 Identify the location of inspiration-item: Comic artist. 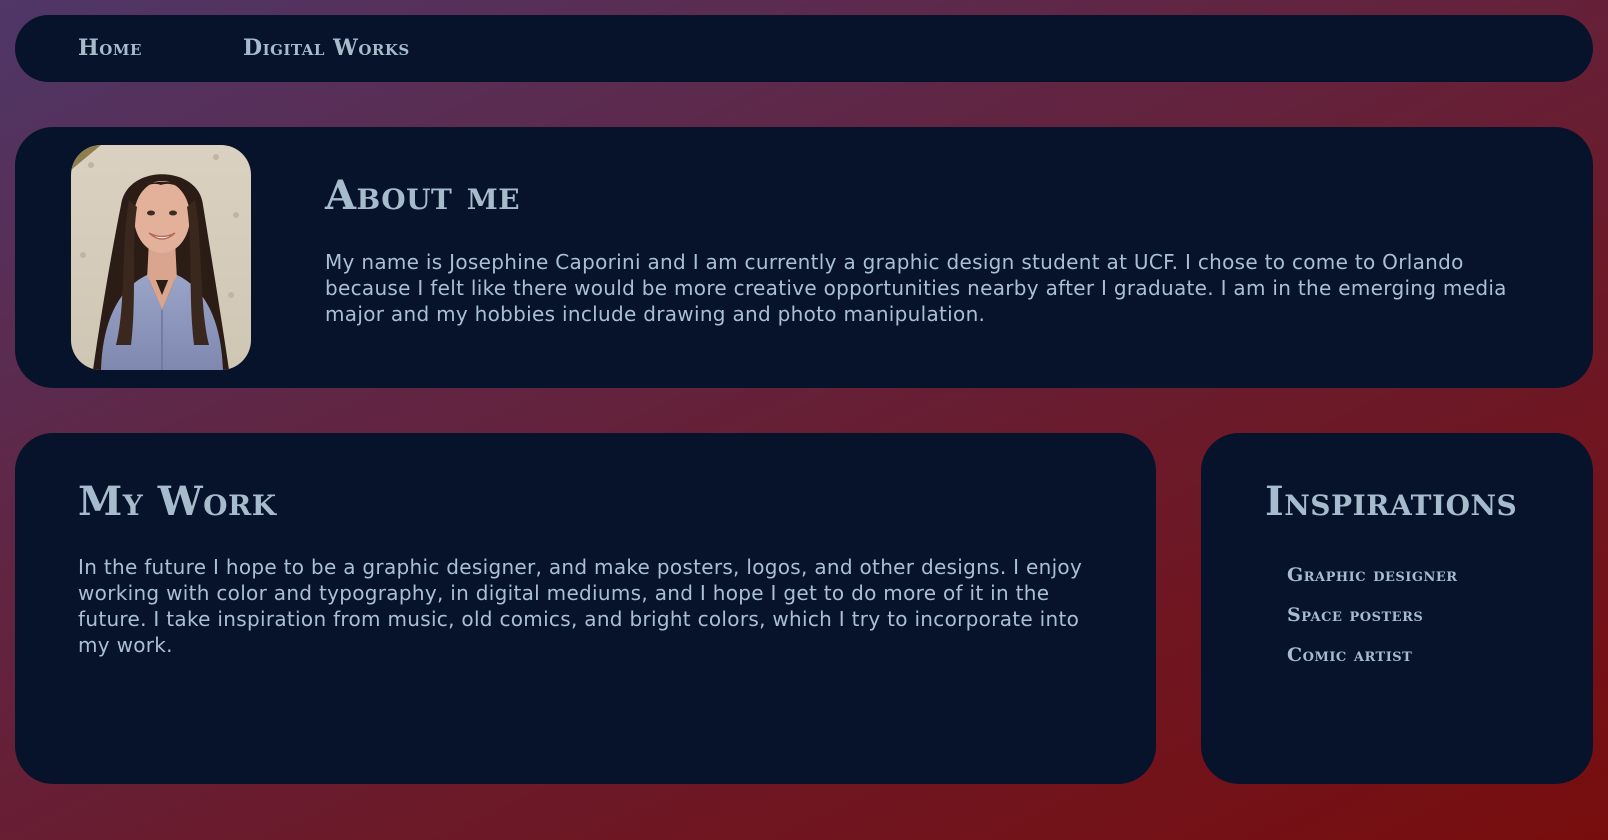
(1350, 655).